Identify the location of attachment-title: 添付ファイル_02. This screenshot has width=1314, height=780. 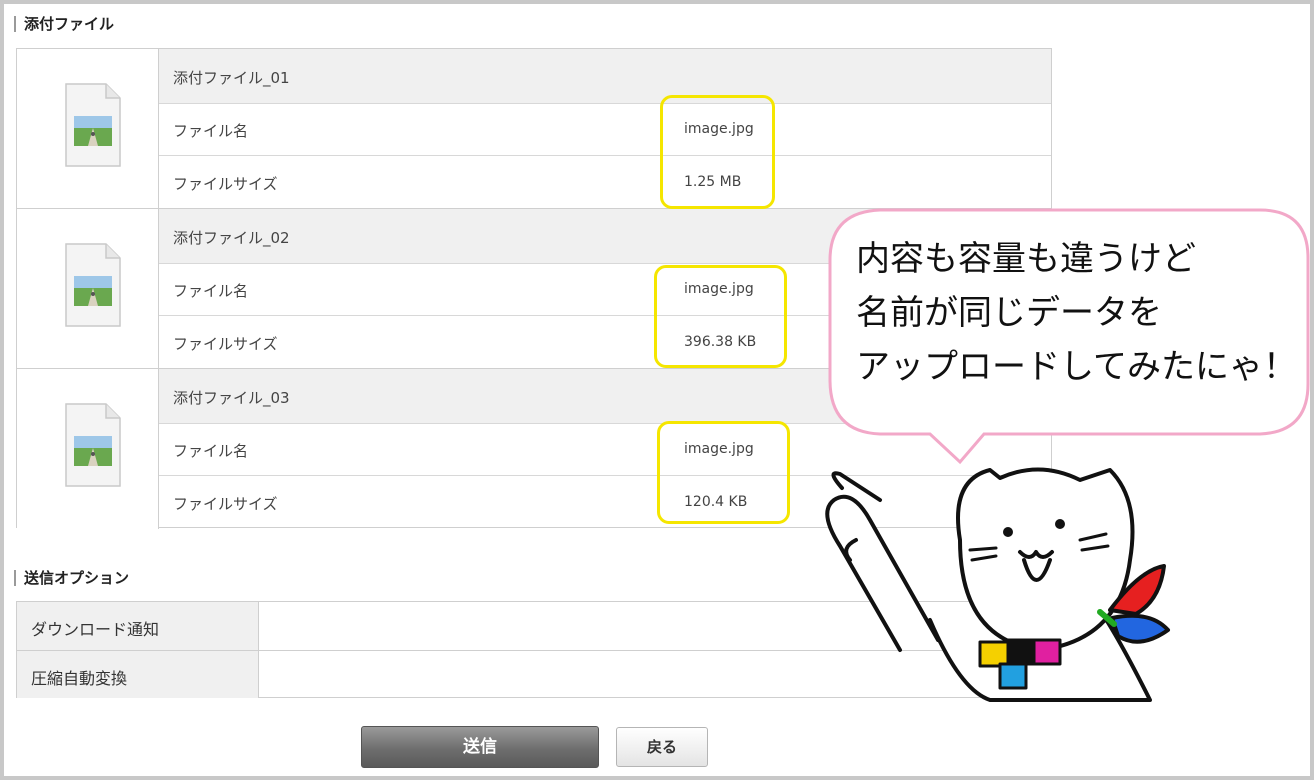
(231, 238).